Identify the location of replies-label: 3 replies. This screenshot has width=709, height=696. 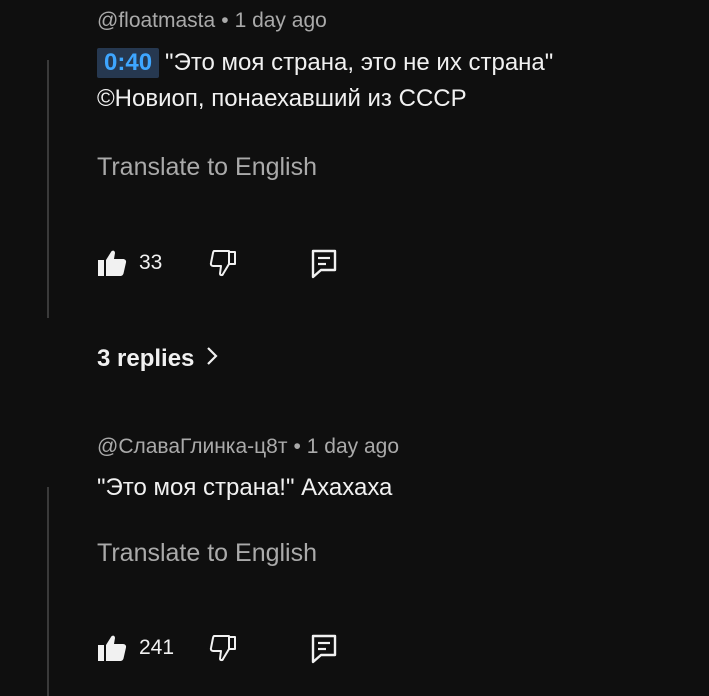
(146, 358).